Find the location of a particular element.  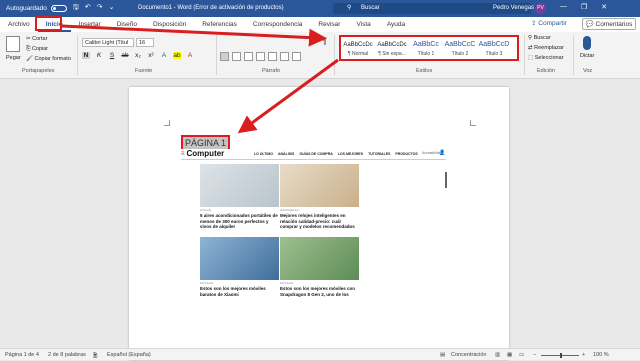

read-mode-icon: ▥ is located at coordinates (497, 355).